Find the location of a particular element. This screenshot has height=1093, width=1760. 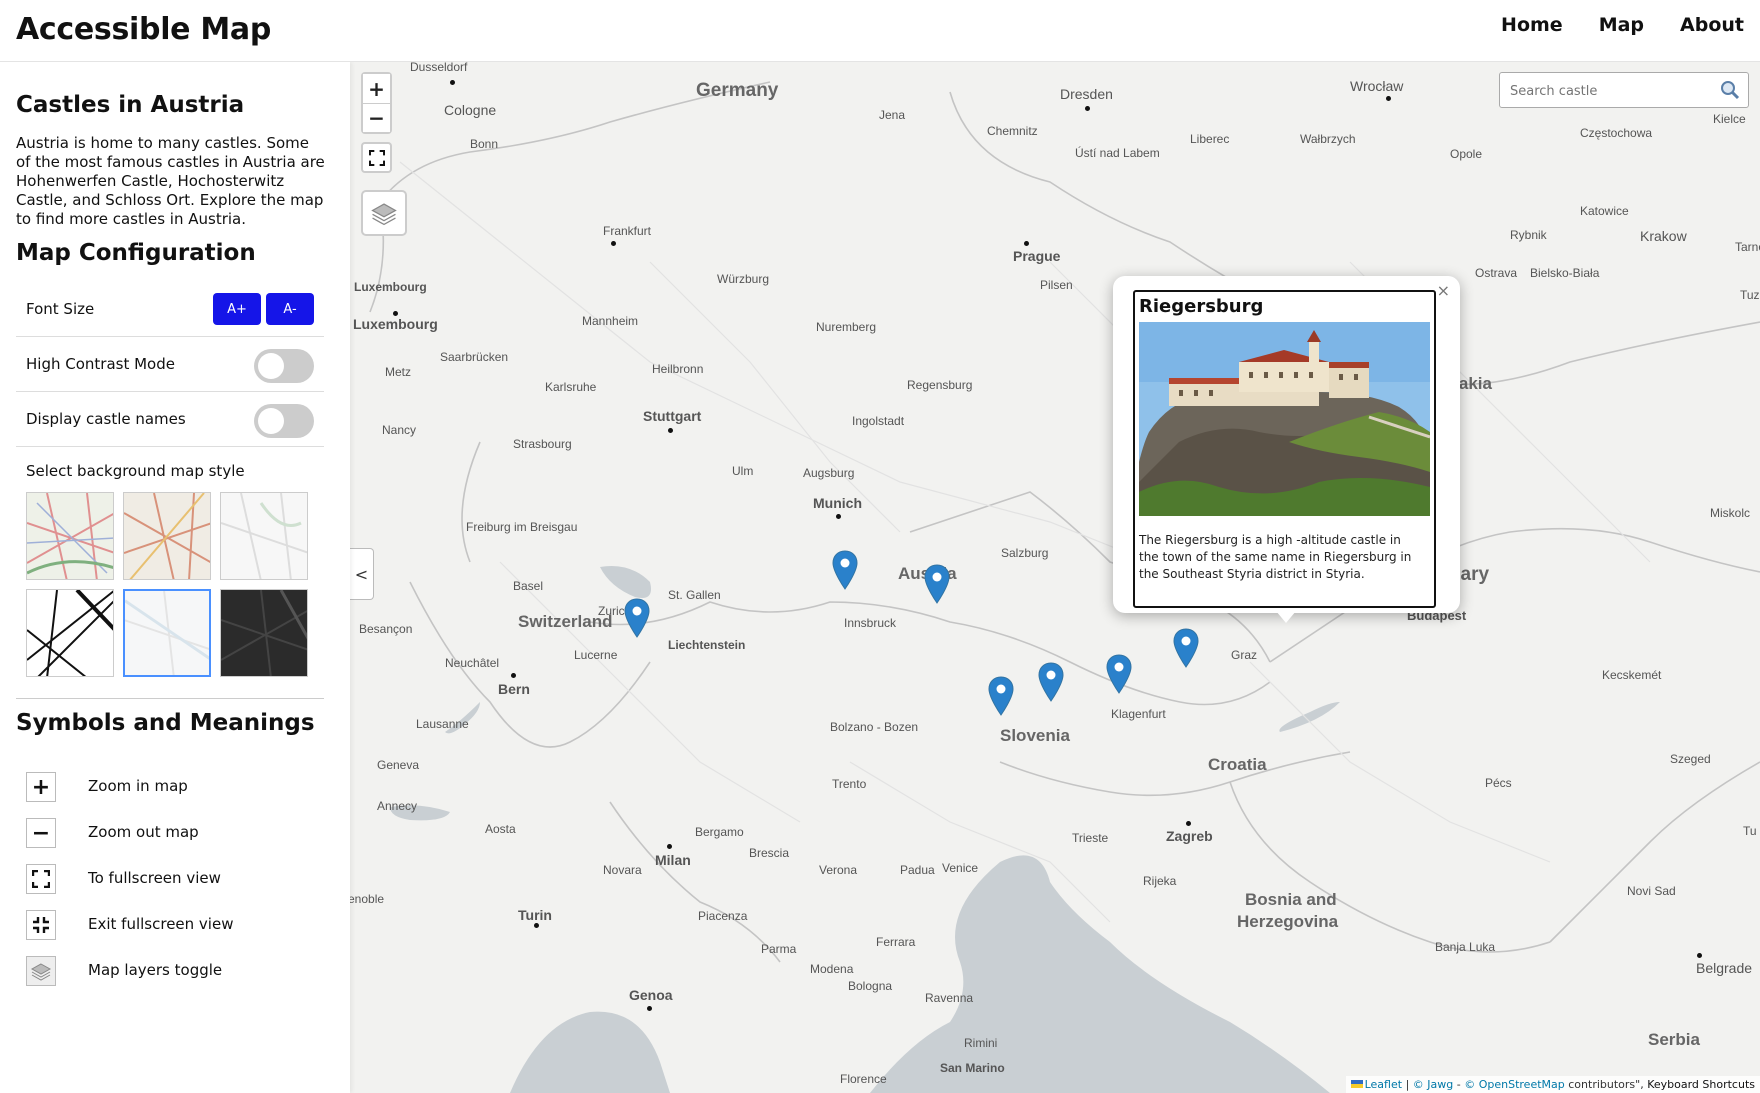

city-label: St. Gallen is located at coordinates (694, 595).